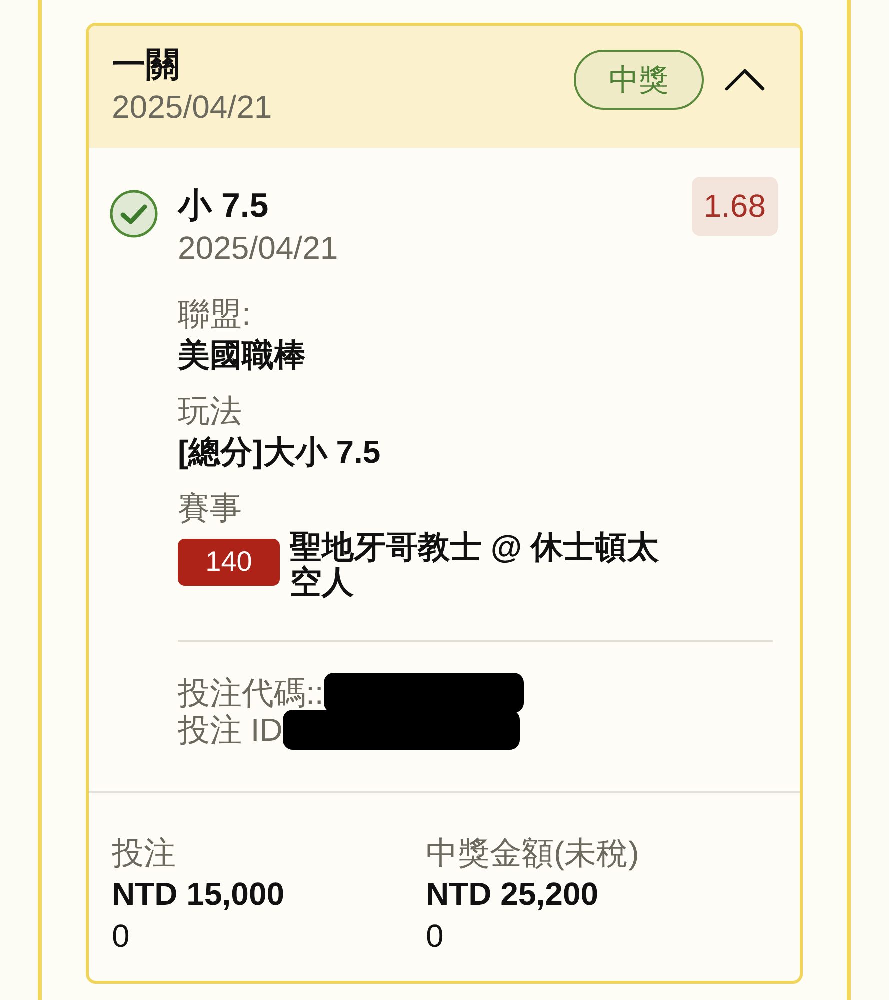  I want to click on match-name: 聖地牙哥教士 @ 休士頓太空人, so click(475, 565).